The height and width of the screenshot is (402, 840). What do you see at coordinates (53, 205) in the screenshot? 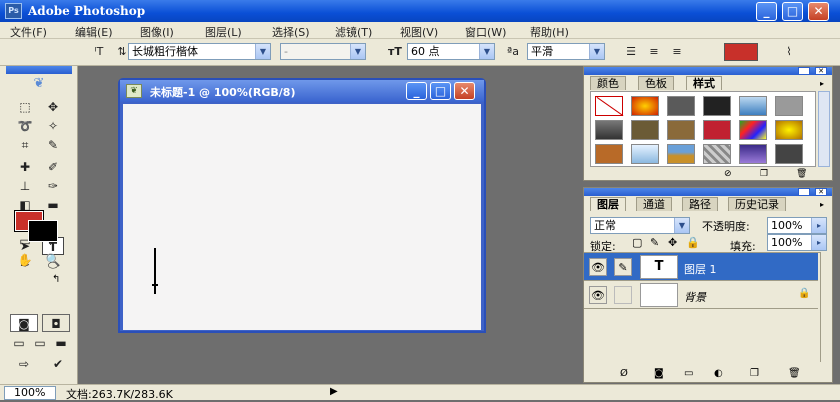
I see `gradient-tool-icon: ▬` at bounding box center [53, 205].